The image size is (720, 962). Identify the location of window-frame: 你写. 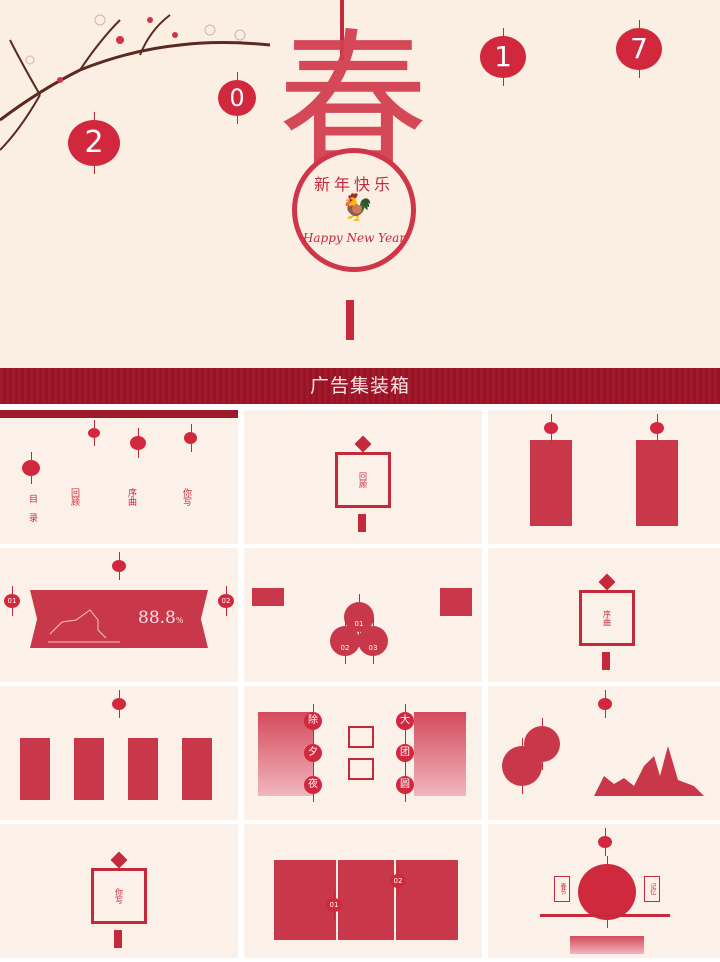
(119, 896).